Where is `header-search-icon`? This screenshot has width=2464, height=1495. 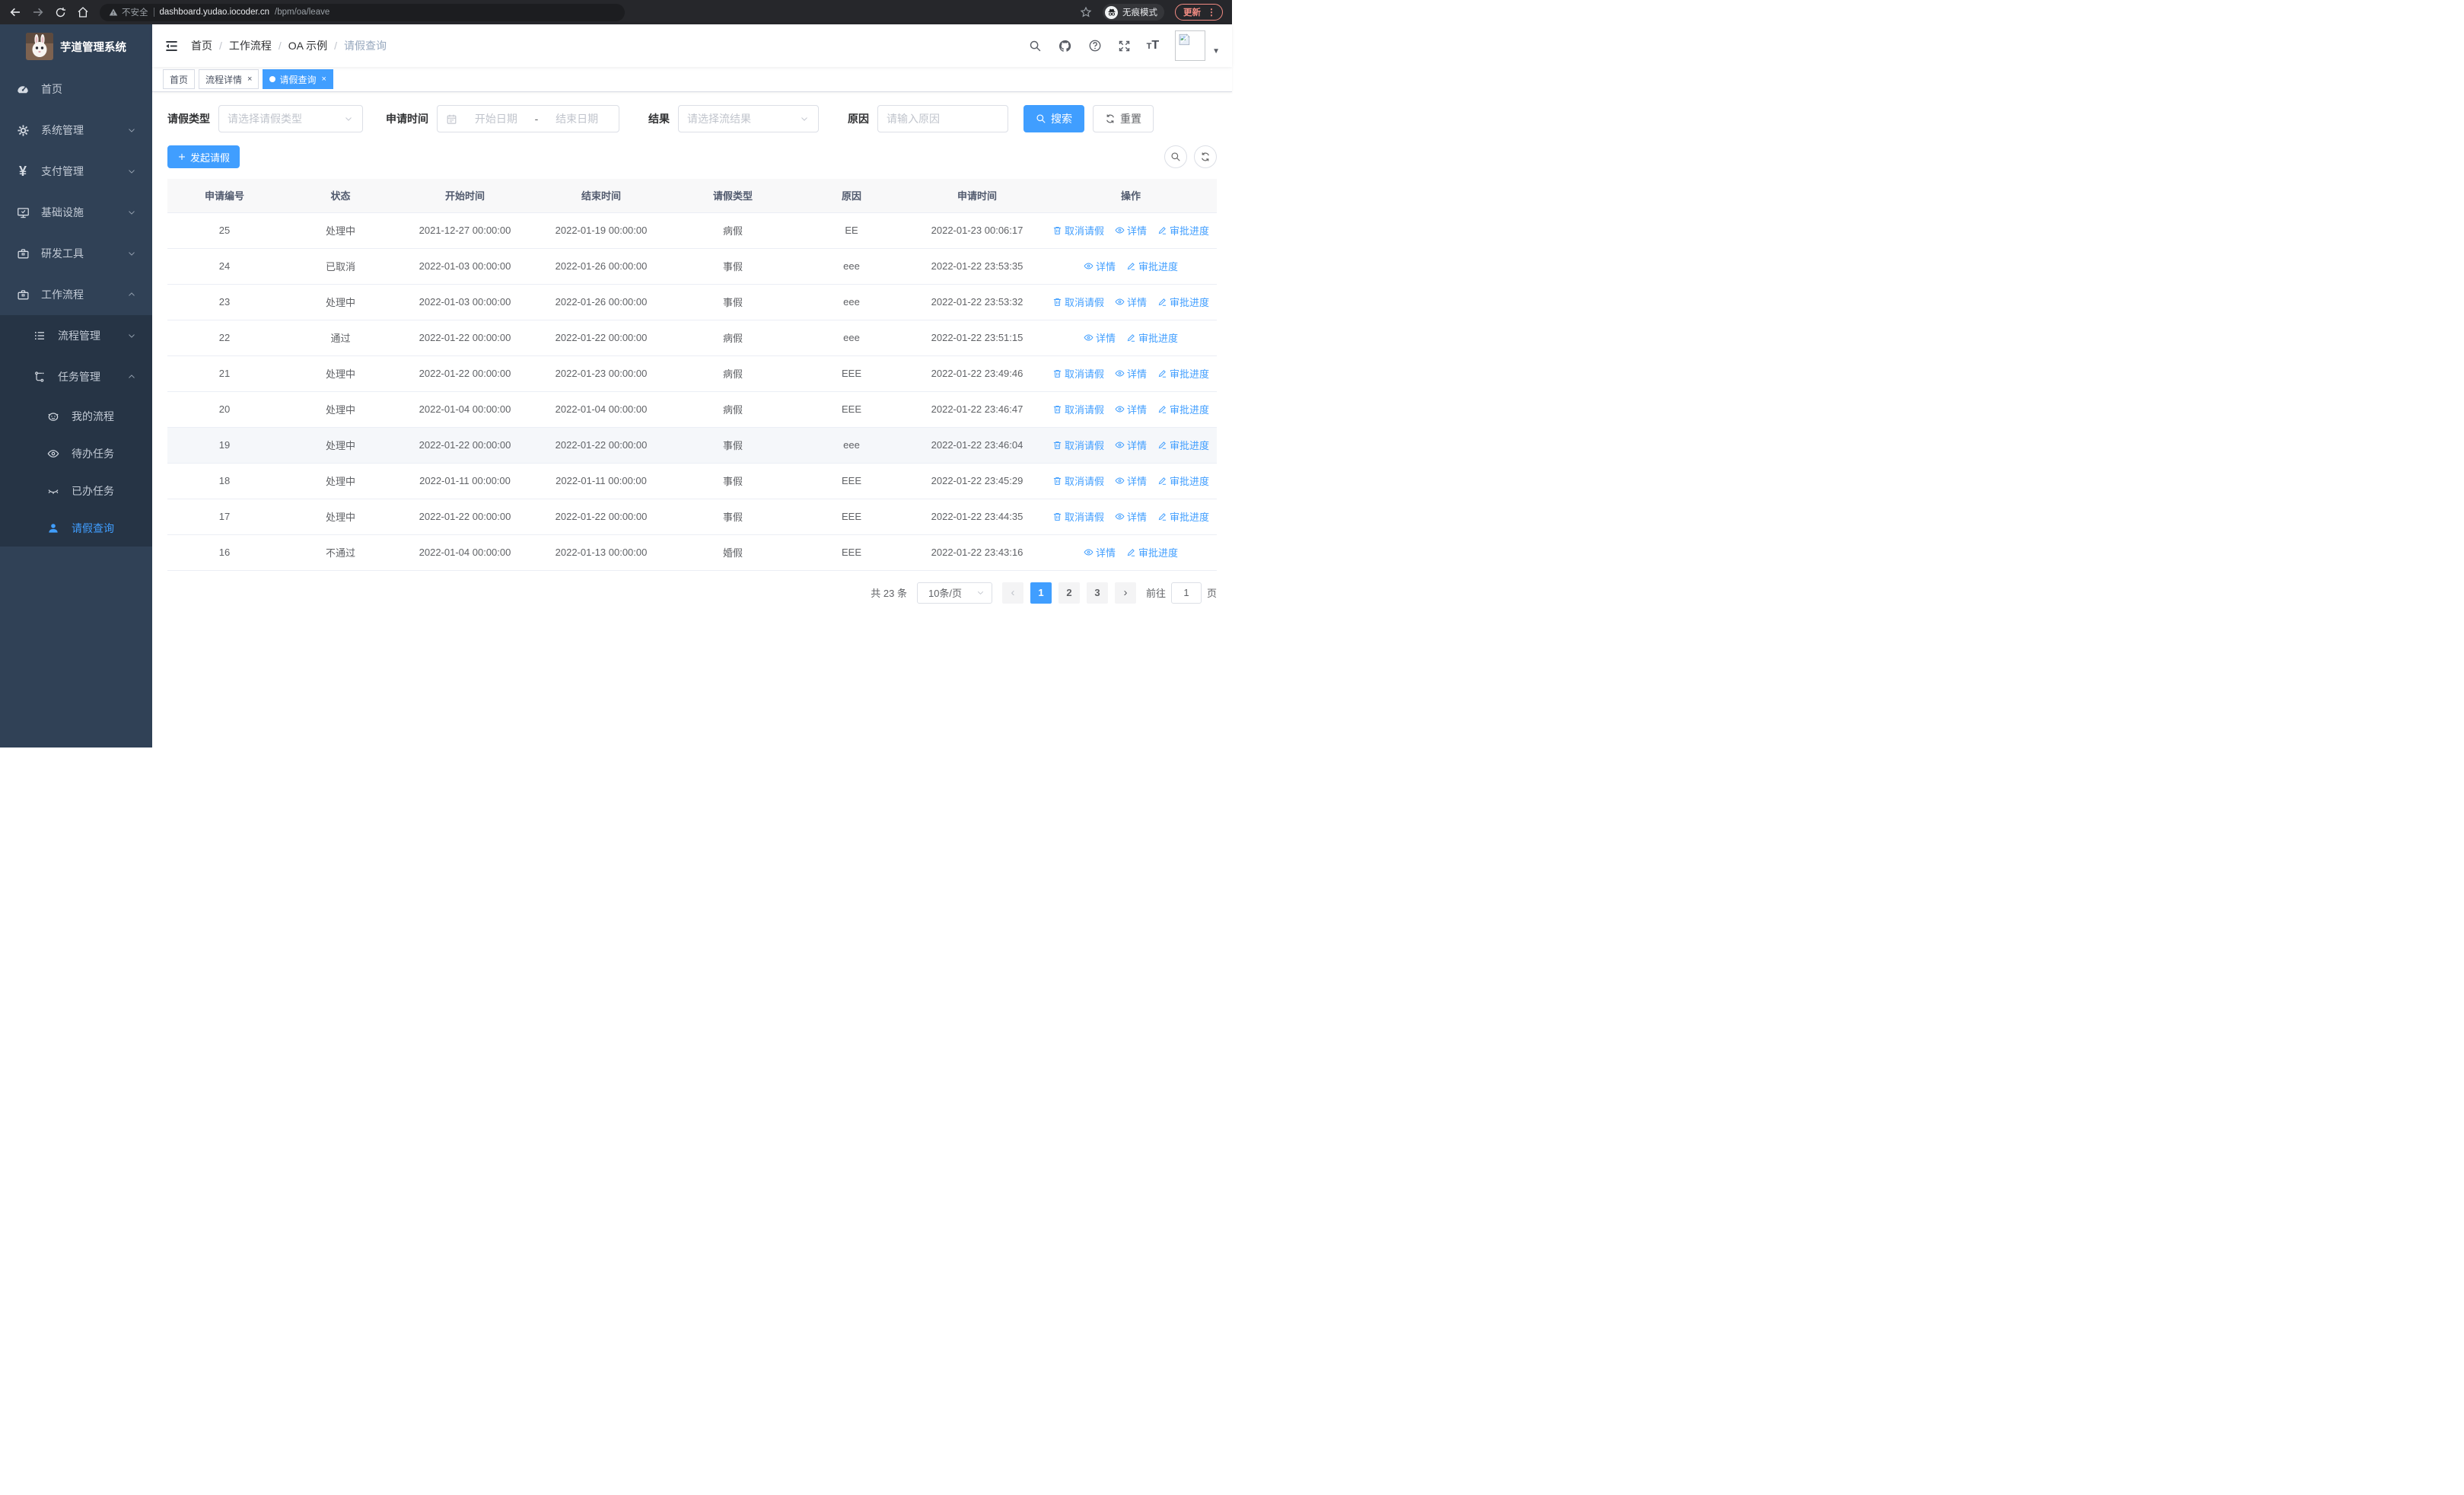
header-search-icon is located at coordinates (1035, 47).